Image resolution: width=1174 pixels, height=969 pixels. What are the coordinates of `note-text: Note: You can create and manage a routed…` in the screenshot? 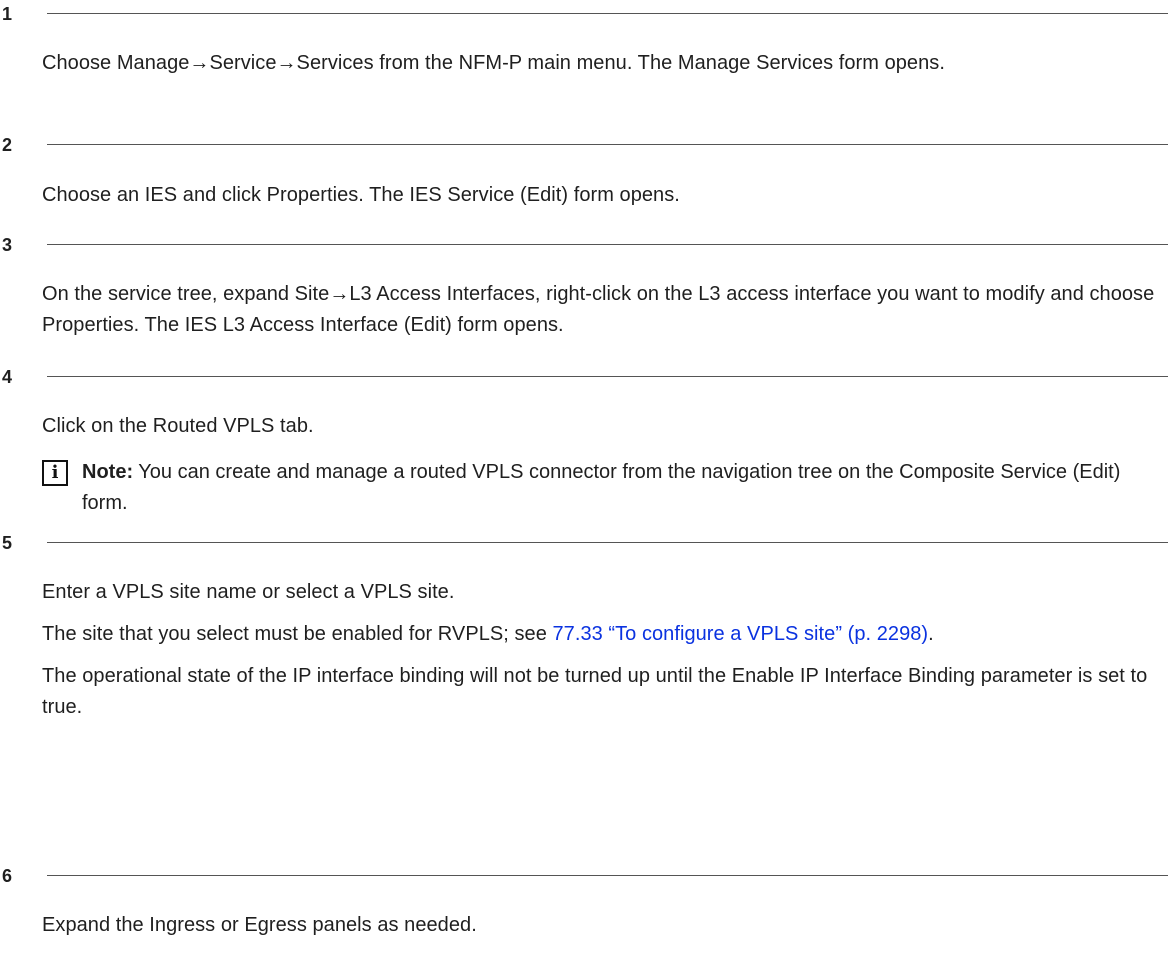 It's located at (621, 488).